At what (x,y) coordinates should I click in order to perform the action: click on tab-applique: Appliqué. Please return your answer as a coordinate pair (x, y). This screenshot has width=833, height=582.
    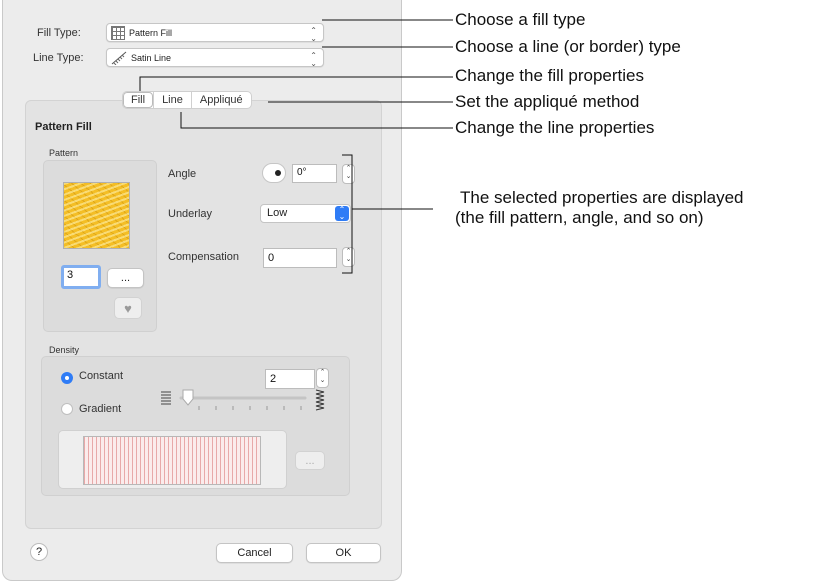
    Looking at the image, I should click on (220, 100).